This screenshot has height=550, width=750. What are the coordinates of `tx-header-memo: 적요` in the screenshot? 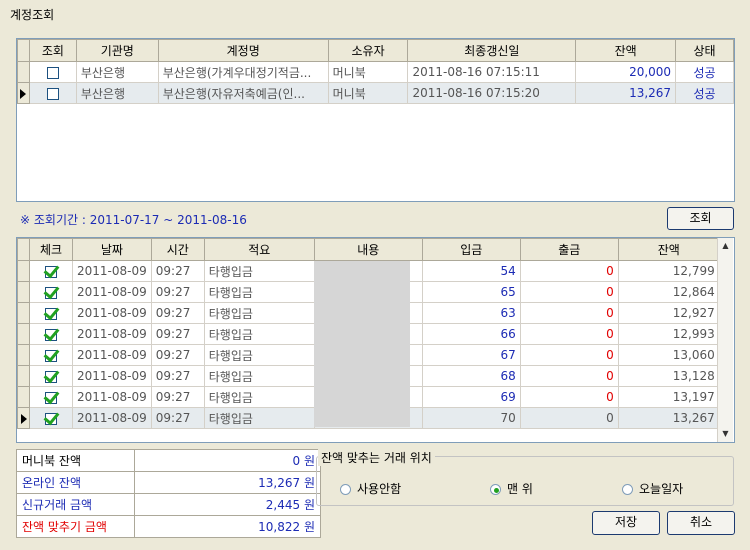 It's located at (259, 249).